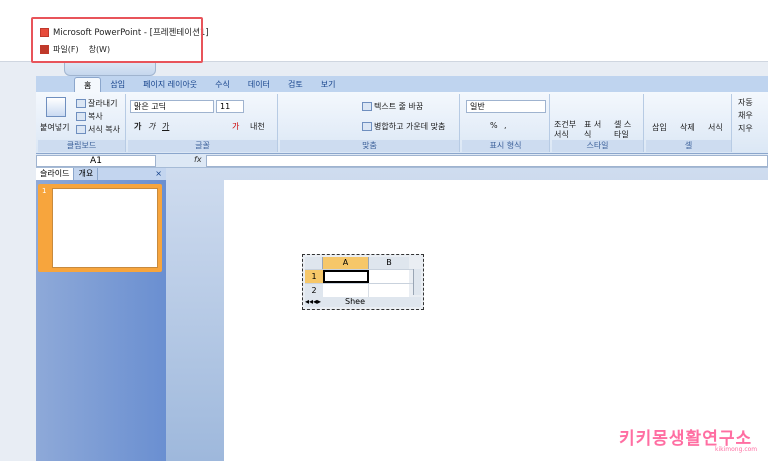 This screenshot has height=461, width=768. I want to click on select-all-corner, so click(314, 263).